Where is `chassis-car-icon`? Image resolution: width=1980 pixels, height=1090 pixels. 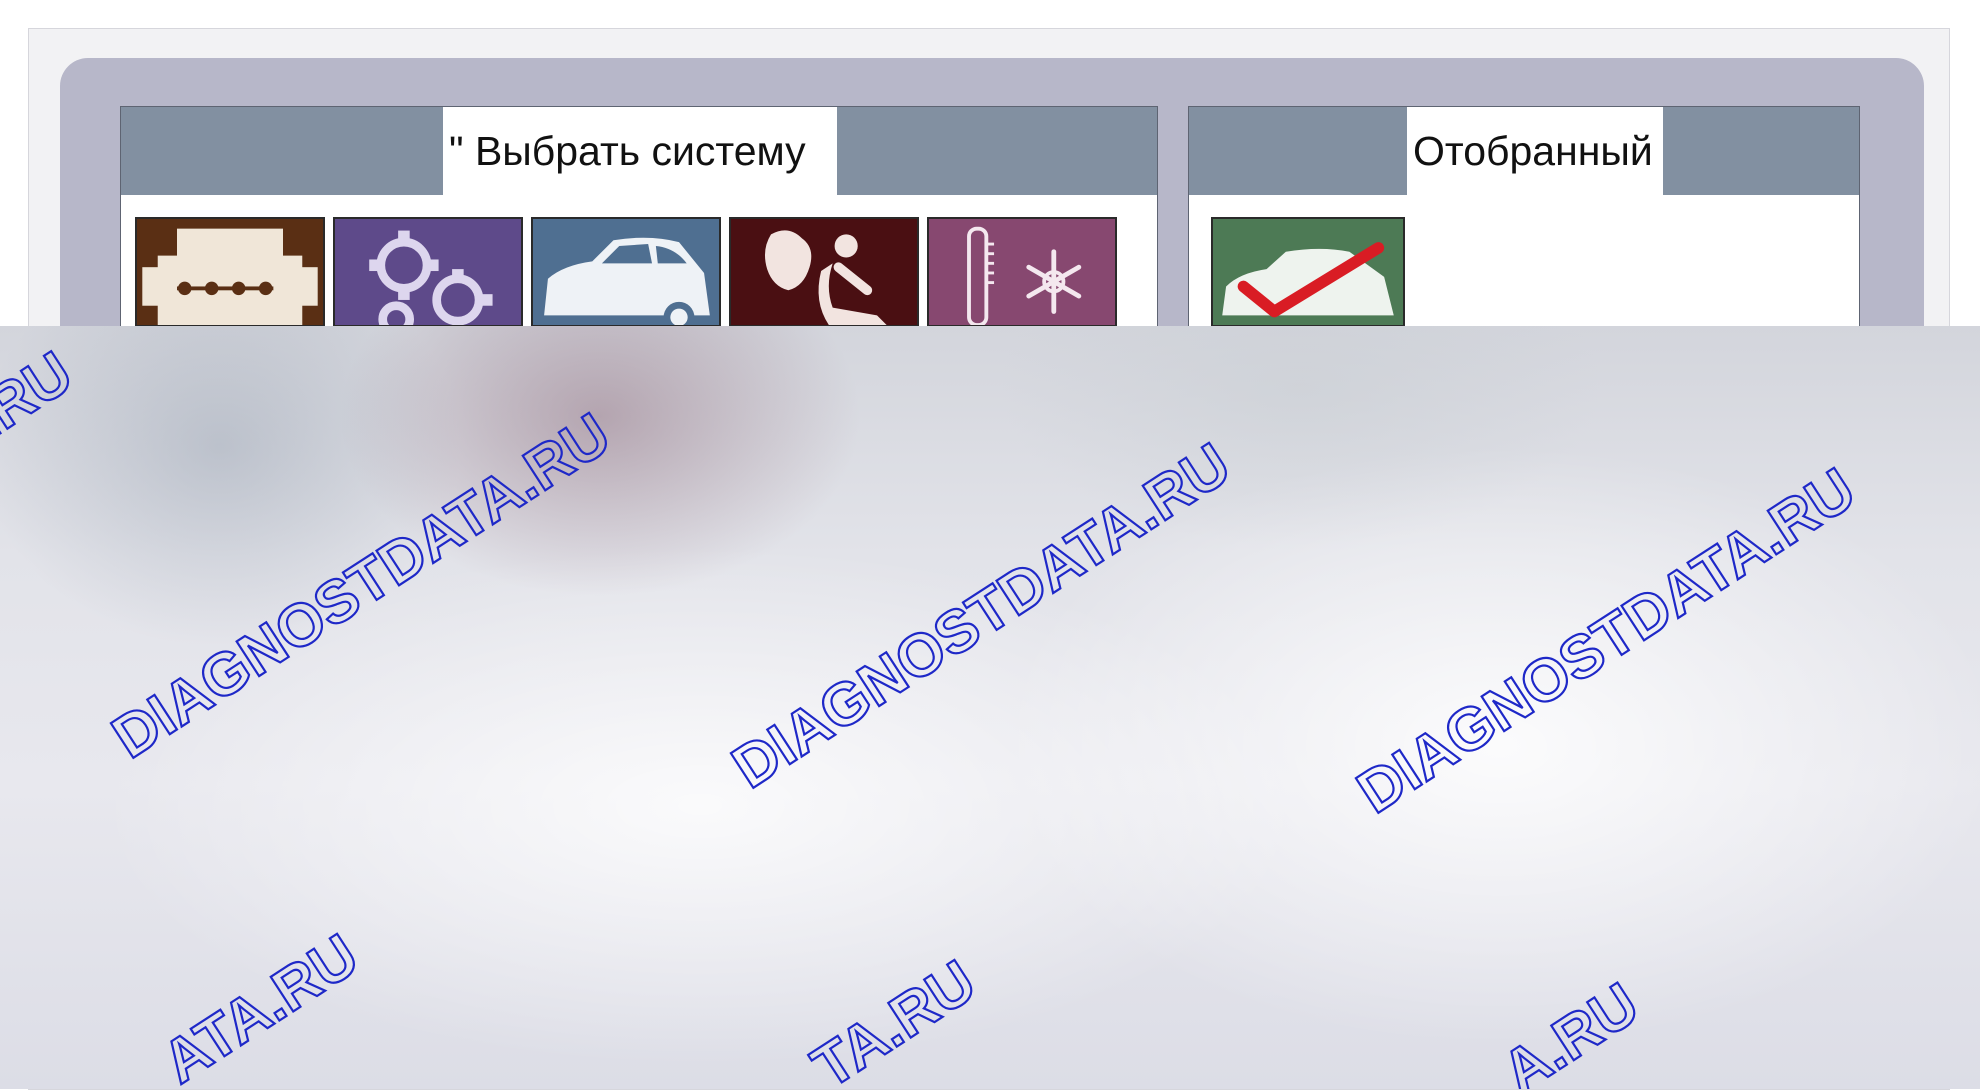 chassis-car-icon is located at coordinates (626, 272).